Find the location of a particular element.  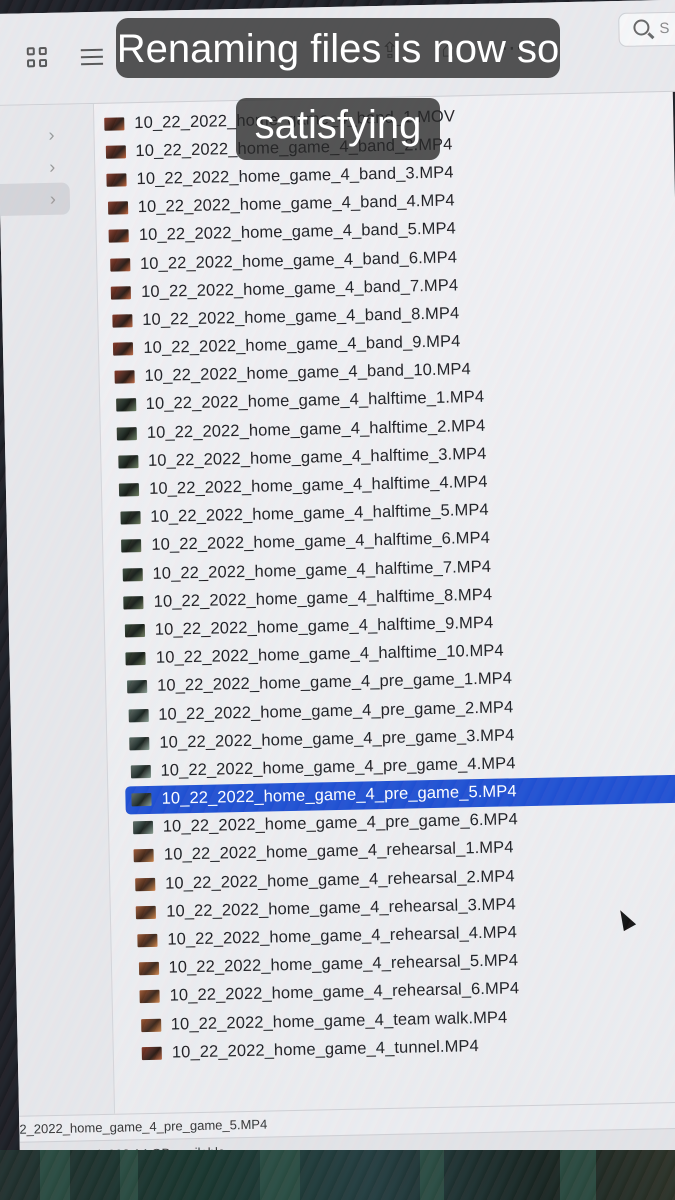

file-name: 10_22_2022_home_game_4_pre_game_2.MP4 is located at coordinates (336, 710).